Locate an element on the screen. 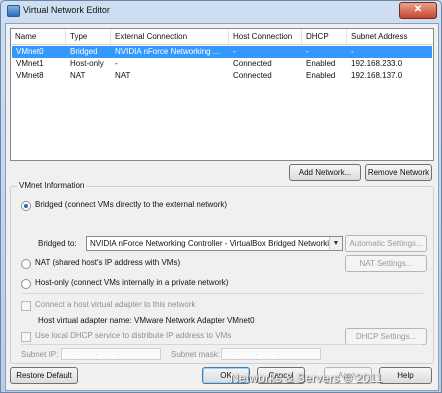 This screenshot has height=393, width=442. remove-network-button: Remove Network is located at coordinates (398, 172).